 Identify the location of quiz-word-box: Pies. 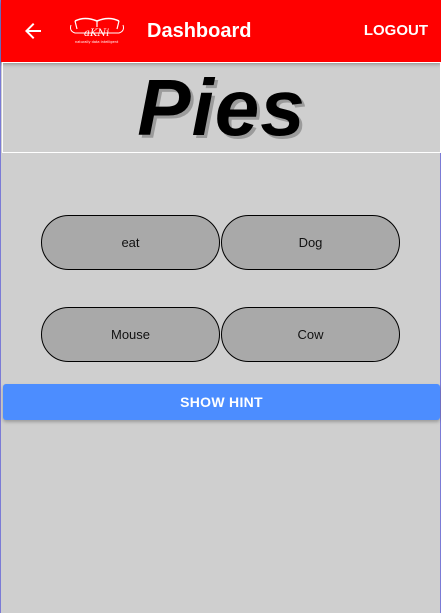
(221, 107).